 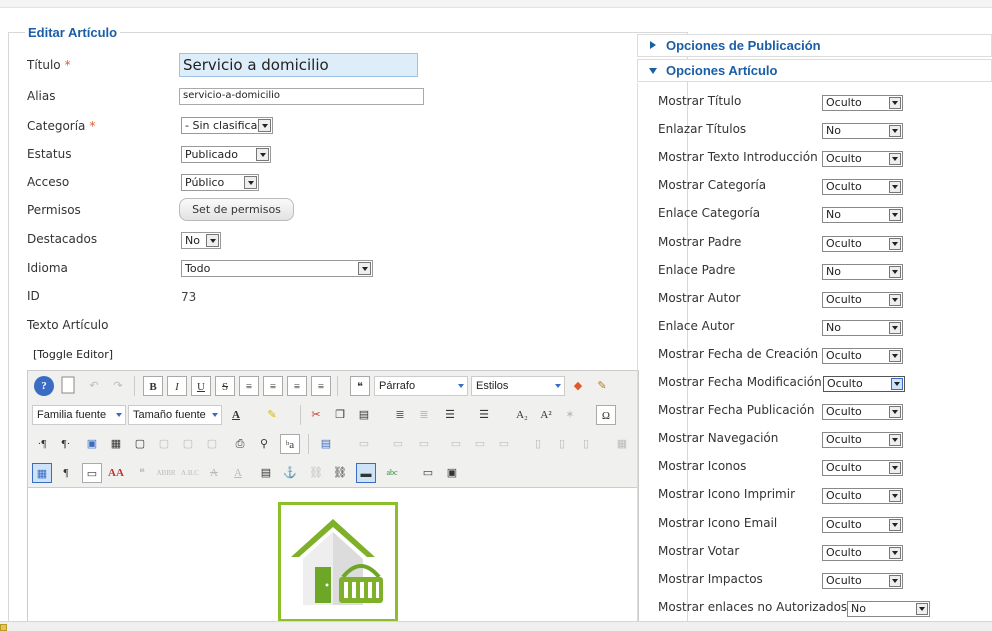 I want to click on anchor-icon: ⚓, so click(x=290, y=473).